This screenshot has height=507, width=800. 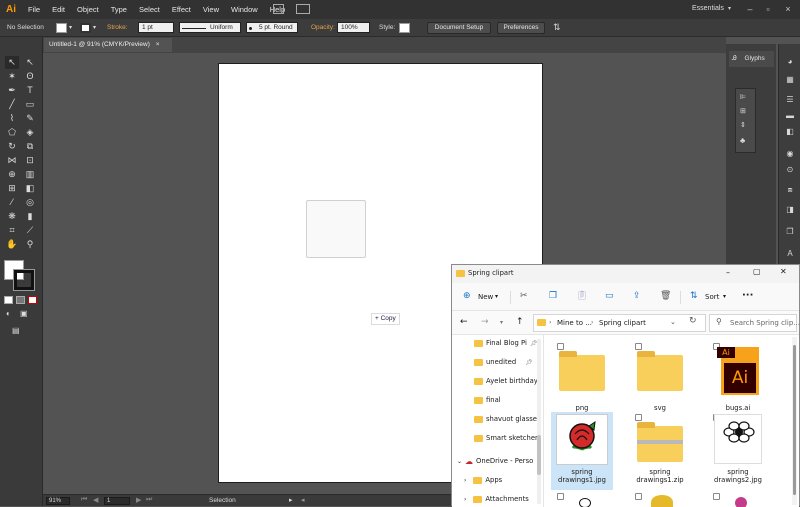 I want to click on glyphs-panel-tab: Ꭿ Glyphs, so click(x=751, y=59).